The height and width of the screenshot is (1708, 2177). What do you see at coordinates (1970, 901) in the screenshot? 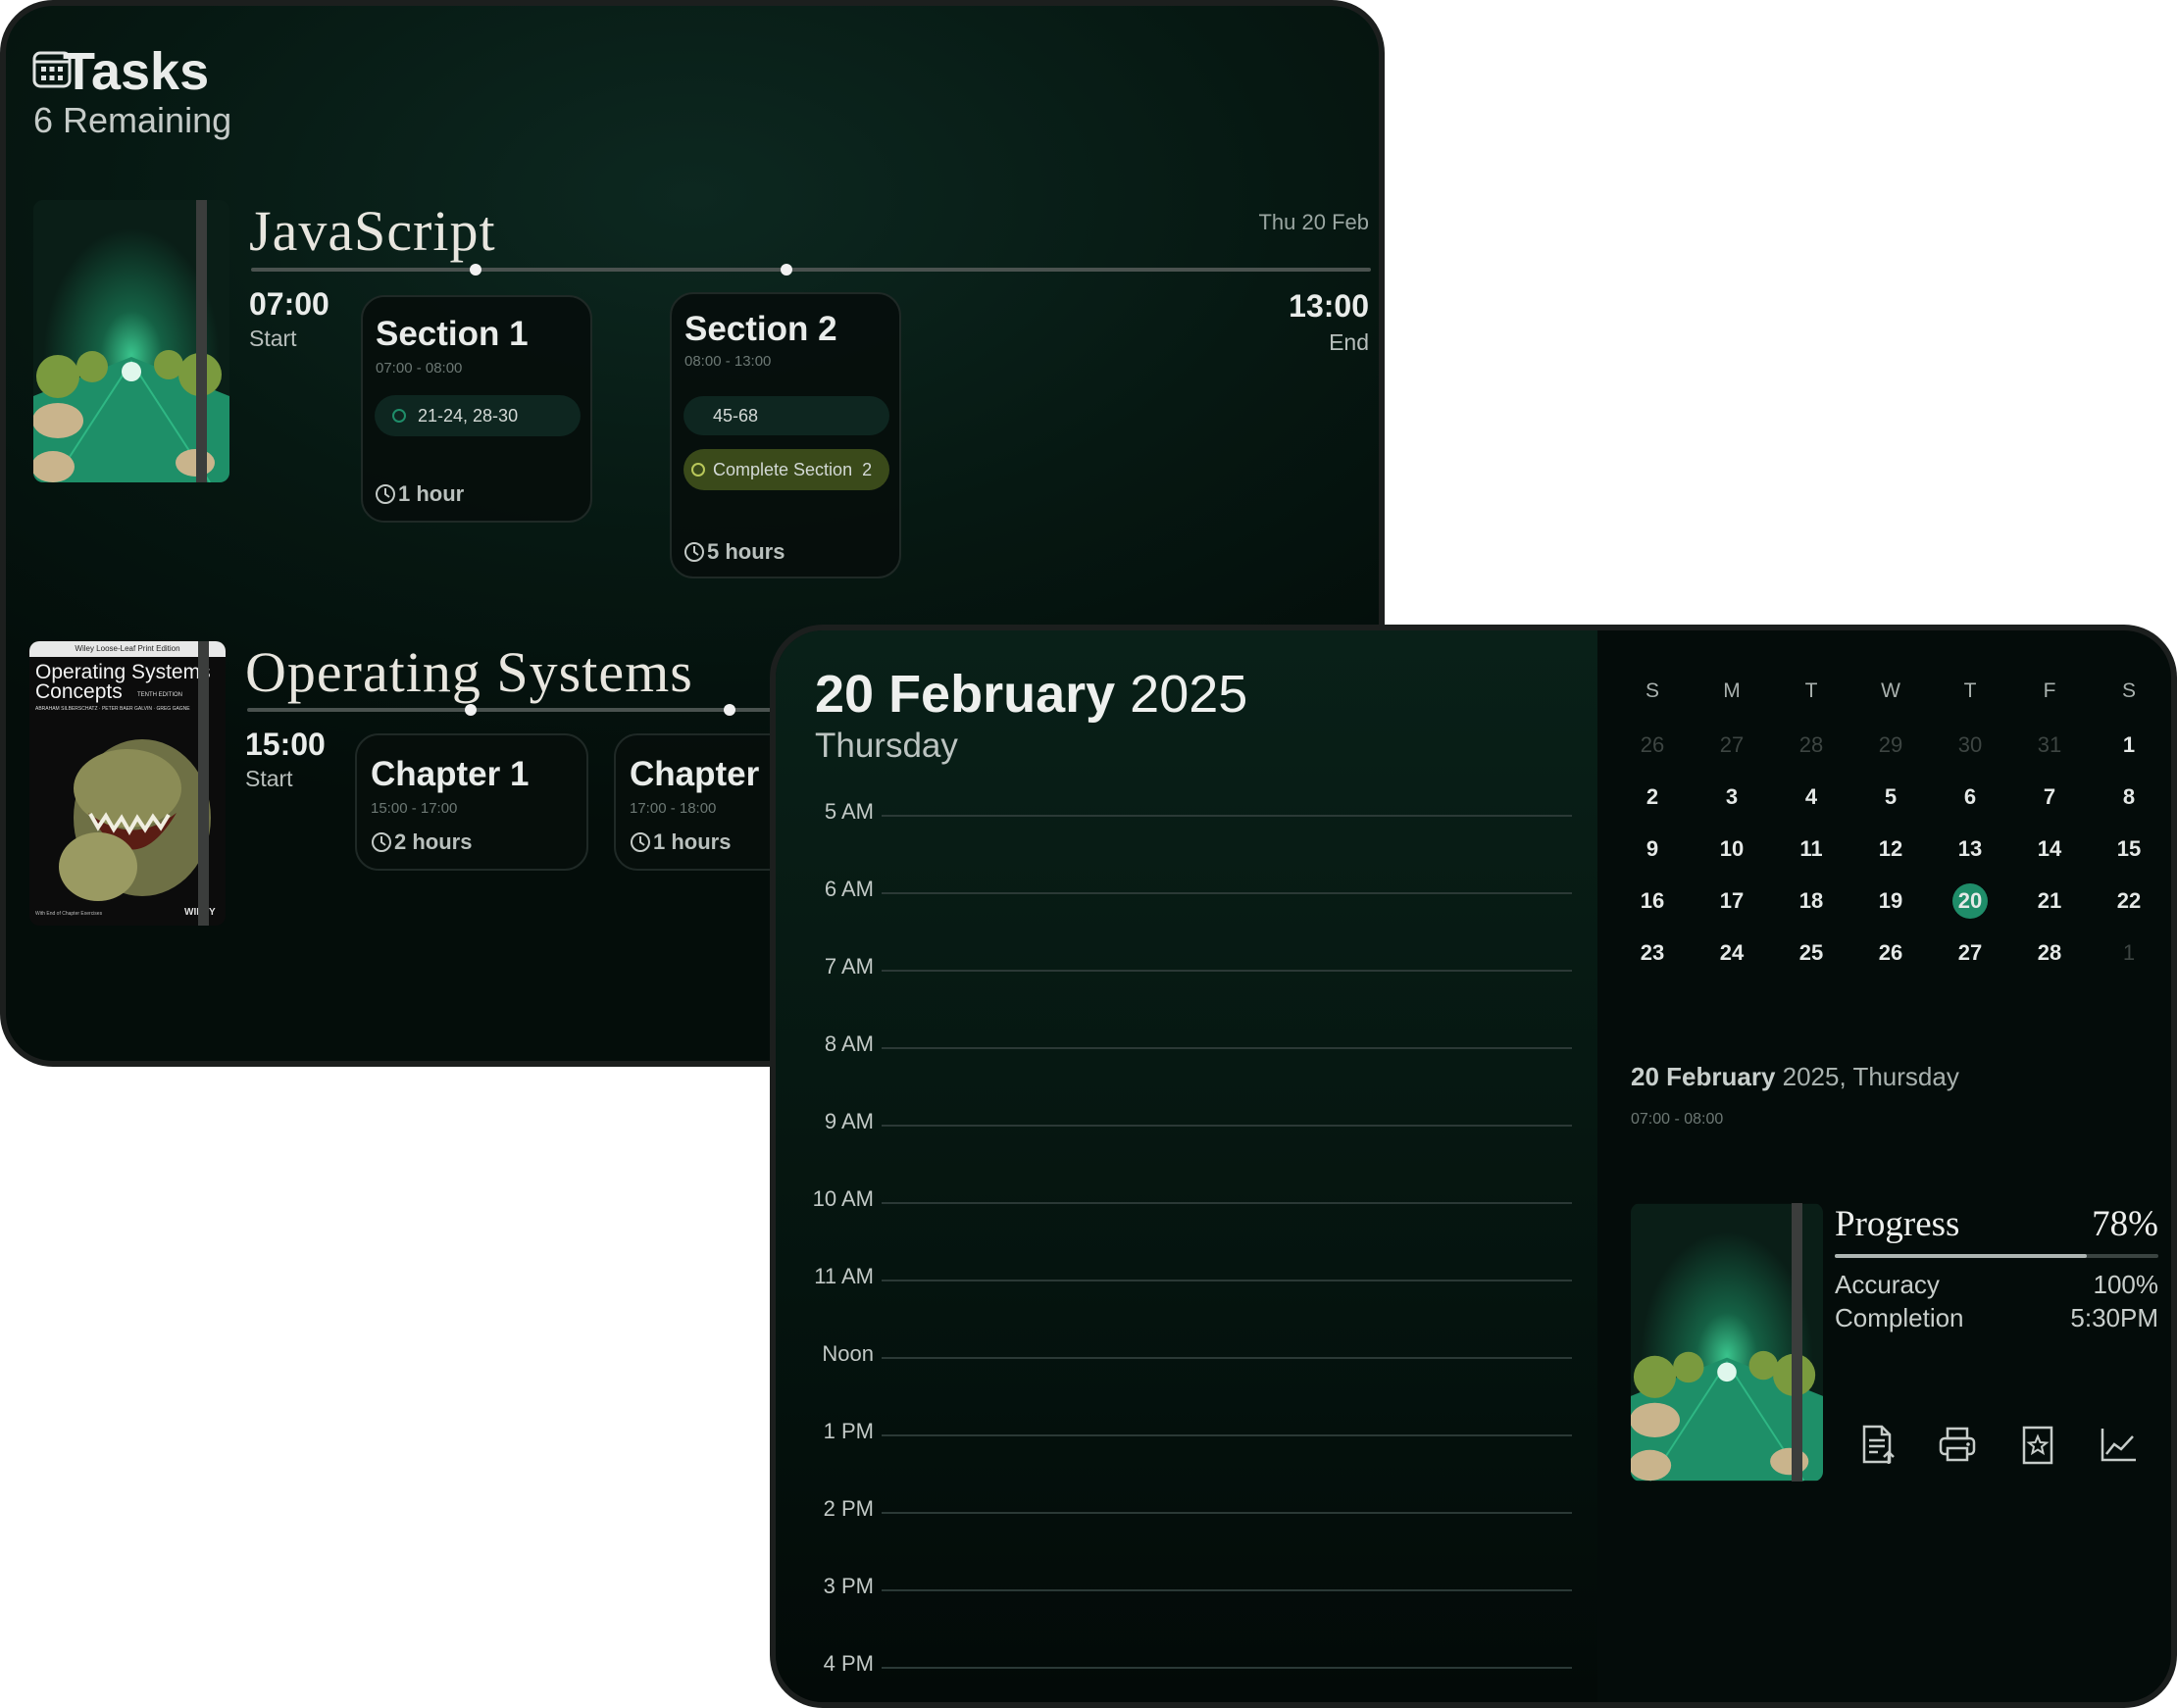
I see `calendar-day-today: 20` at bounding box center [1970, 901].